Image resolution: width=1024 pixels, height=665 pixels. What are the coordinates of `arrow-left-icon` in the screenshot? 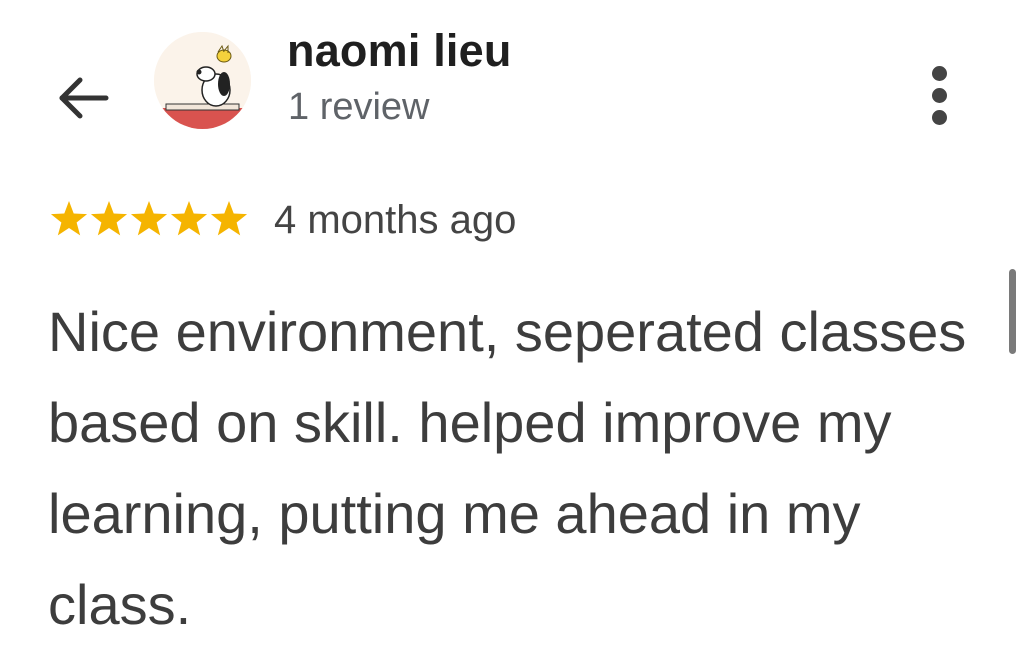 It's located at (84, 98).